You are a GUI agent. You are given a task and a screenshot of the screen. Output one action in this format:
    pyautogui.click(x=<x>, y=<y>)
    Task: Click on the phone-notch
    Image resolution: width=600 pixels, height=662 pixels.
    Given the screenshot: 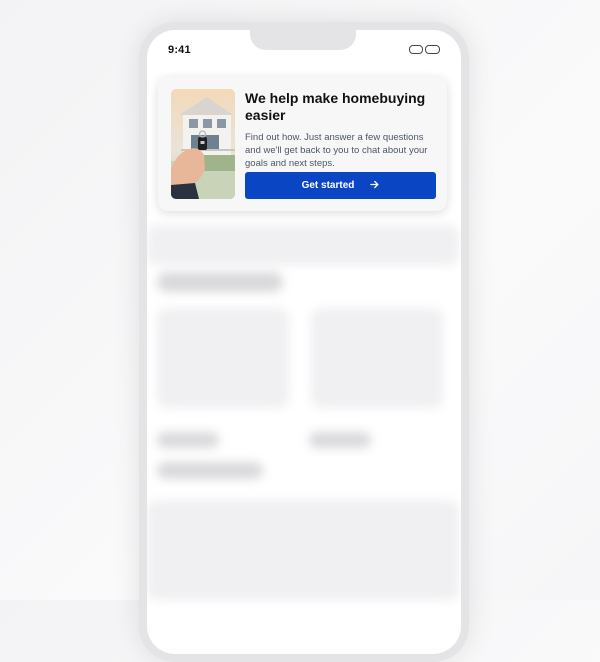 What is the action you would take?
    pyautogui.click(x=303, y=40)
    